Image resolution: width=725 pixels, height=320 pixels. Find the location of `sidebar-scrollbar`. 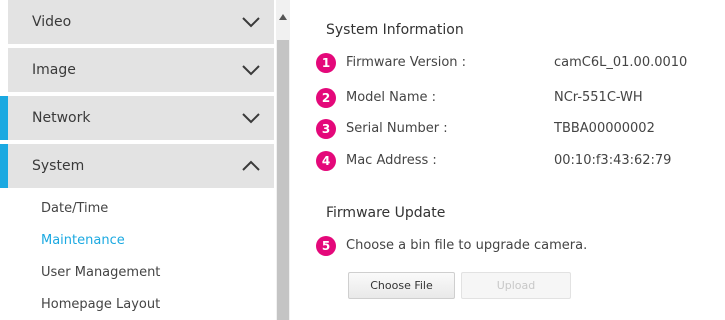

sidebar-scrollbar is located at coordinates (283, 160).